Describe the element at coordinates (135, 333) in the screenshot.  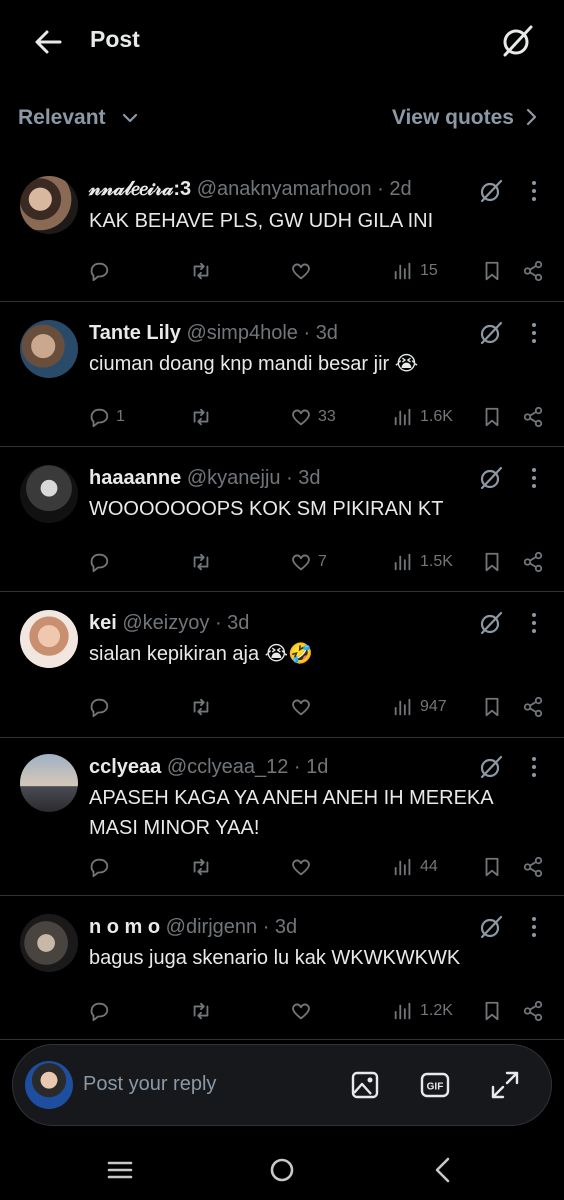
I see `display-name: Tante Lily` at that location.